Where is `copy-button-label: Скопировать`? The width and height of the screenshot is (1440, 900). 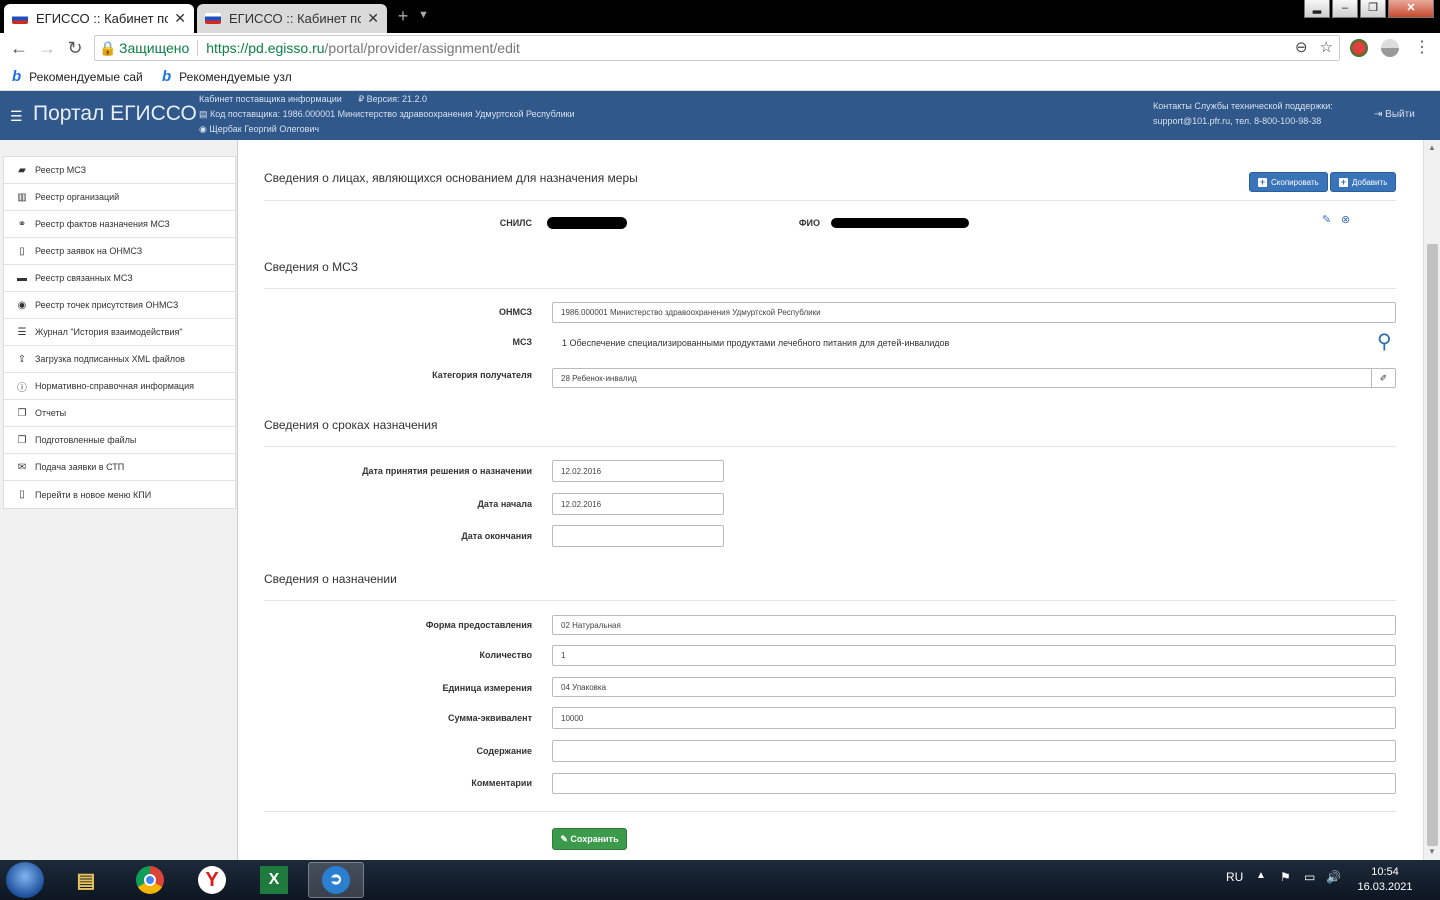 copy-button-label: Скопировать is located at coordinates (1295, 182).